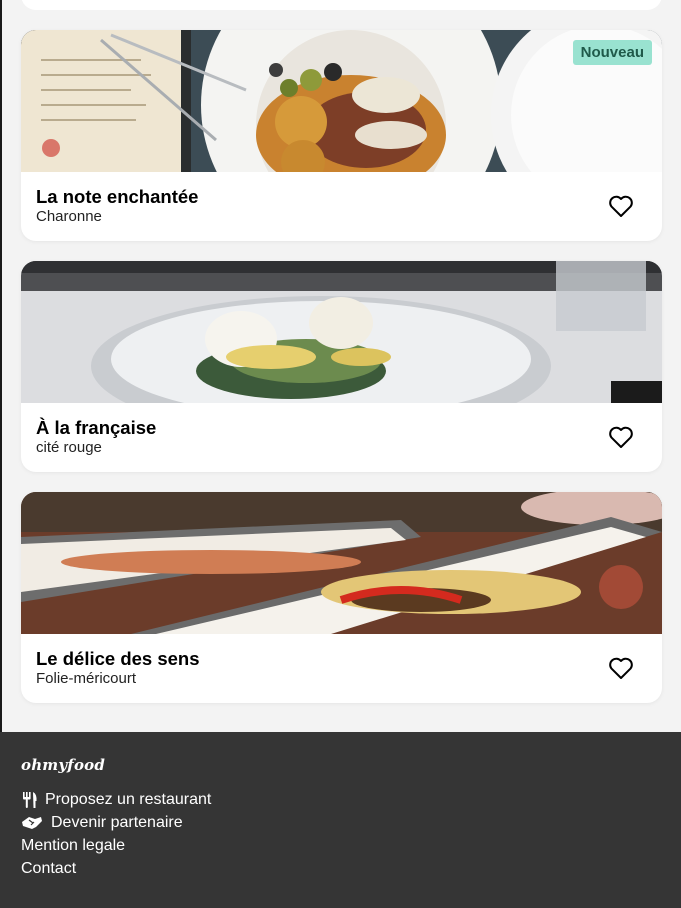  What do you see at coordinates (30, 799) in the screenshot?
I see `utensils-icon` at bounding box center [30, 799].